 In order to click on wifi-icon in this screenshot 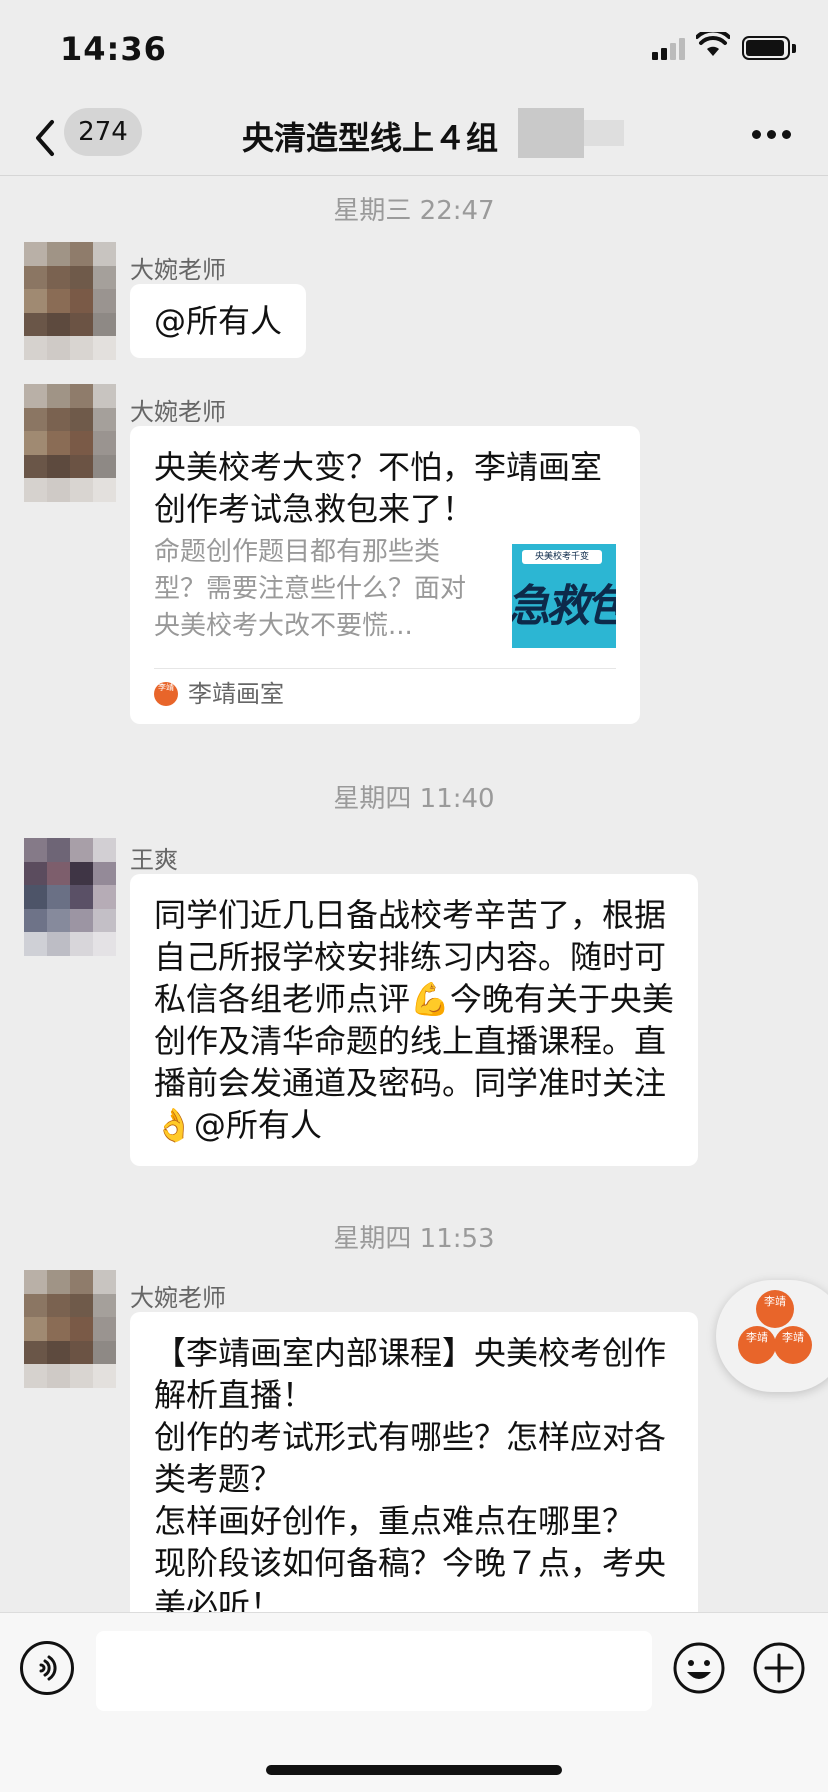, I will do `click(713, 44)`.